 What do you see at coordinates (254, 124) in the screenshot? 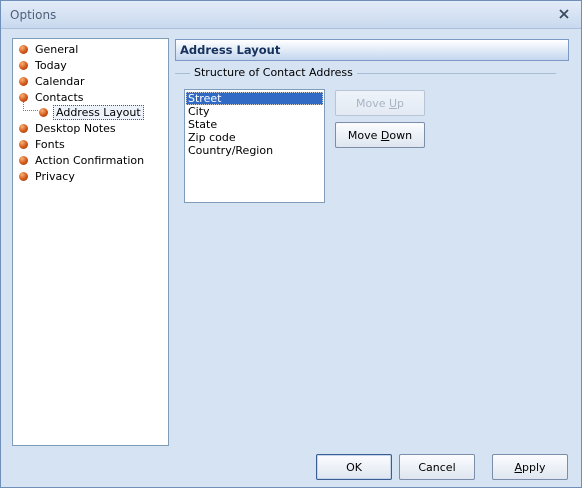
I see `list-item: State` at bounding box center [254, 124].